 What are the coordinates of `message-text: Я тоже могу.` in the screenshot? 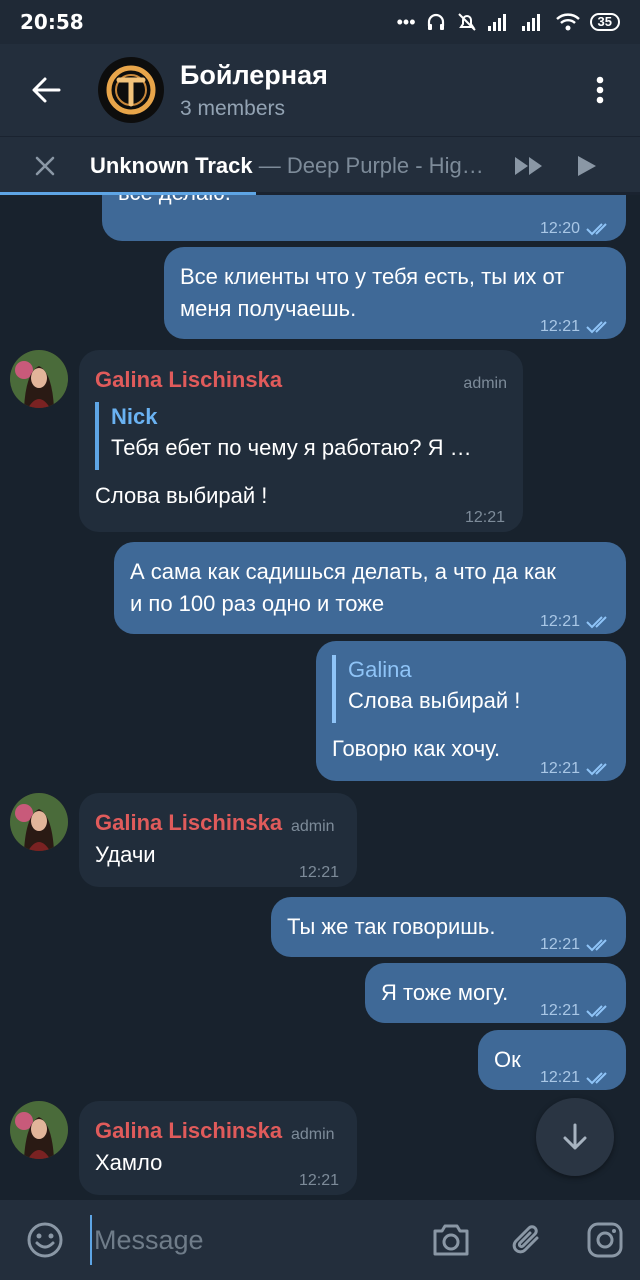 It's located at (445, 992).